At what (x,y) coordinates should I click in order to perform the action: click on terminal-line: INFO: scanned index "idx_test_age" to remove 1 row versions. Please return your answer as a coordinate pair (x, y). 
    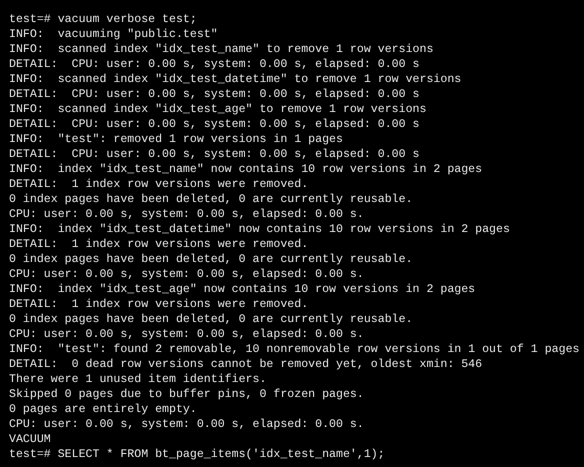
    Looking at the image, I should click on (217, 109).